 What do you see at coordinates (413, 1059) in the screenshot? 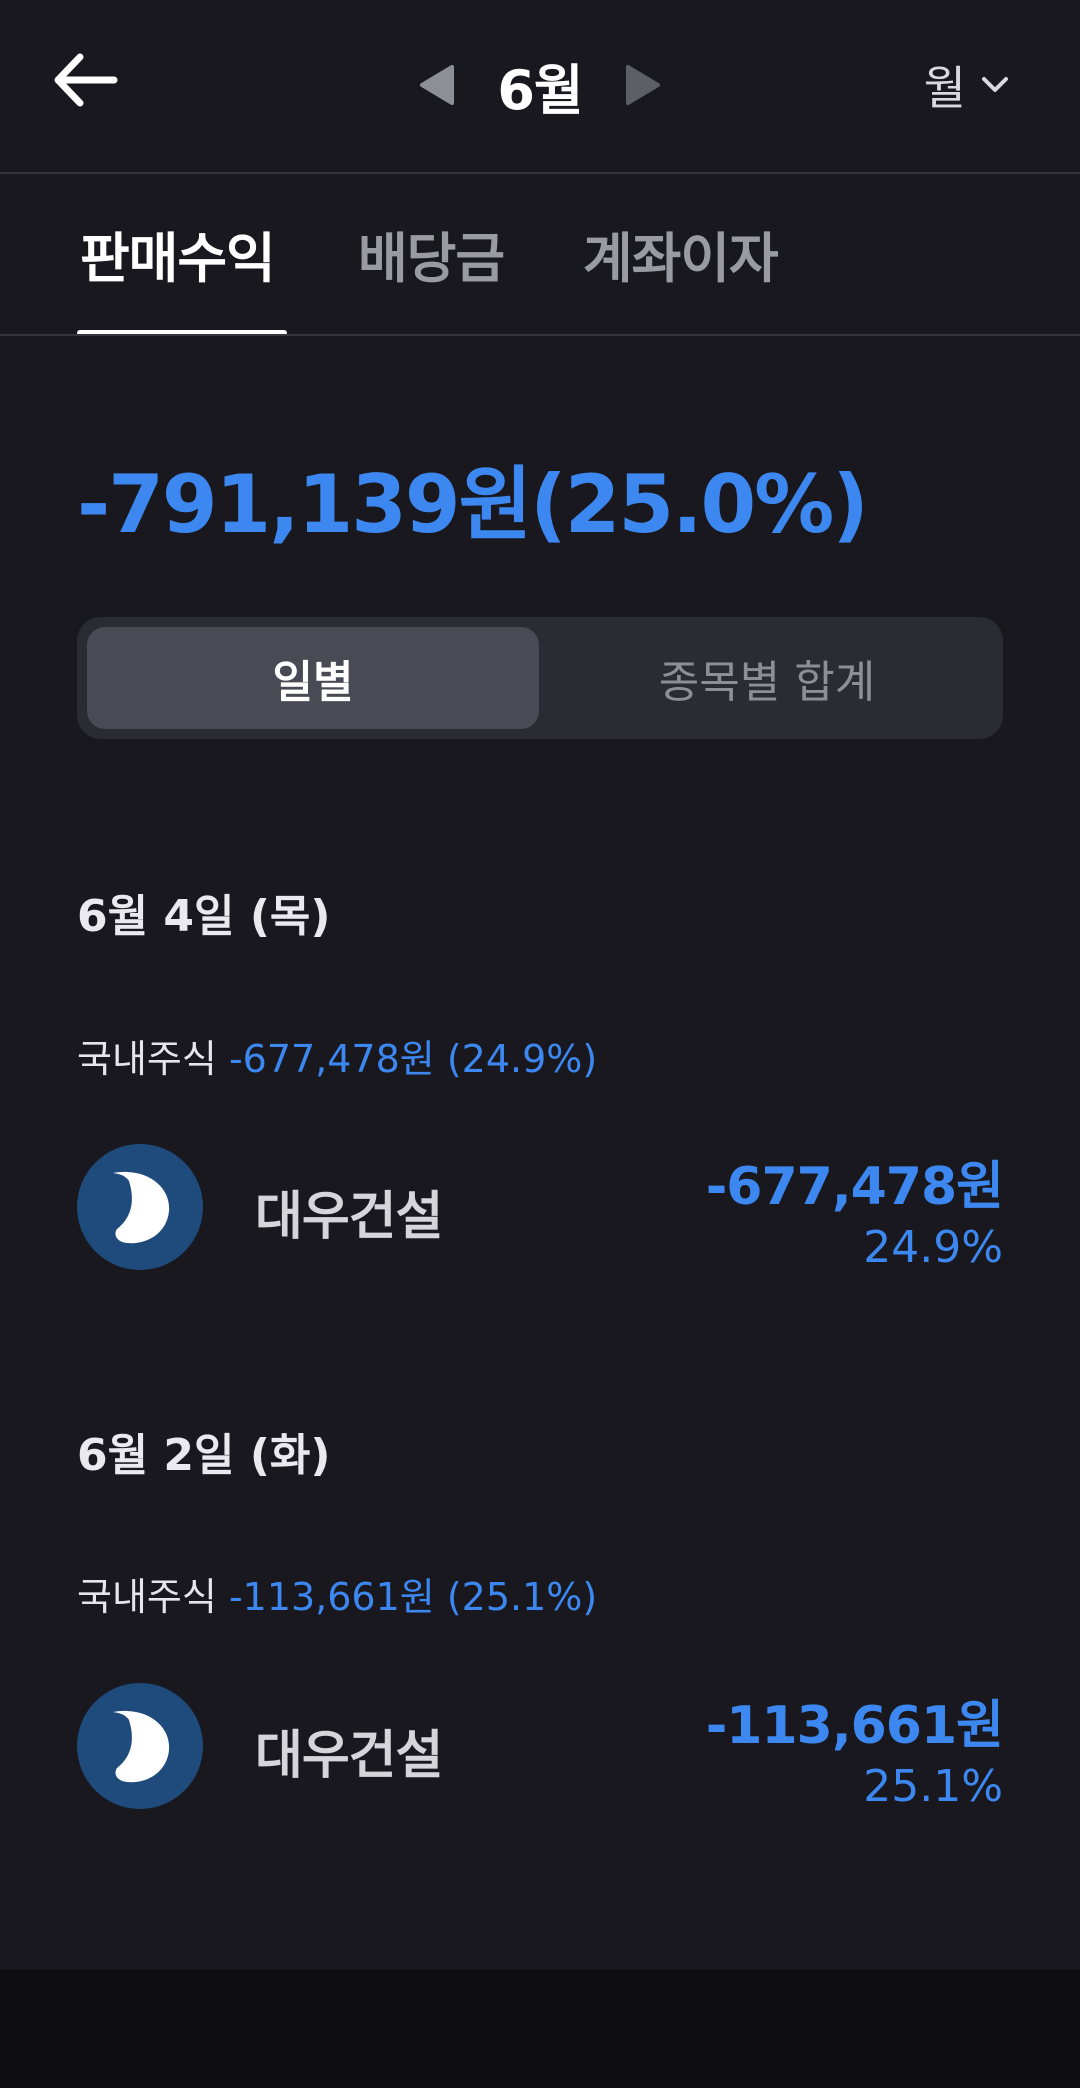
I see `category-amount: -677,478원 (24.9%)` at bounding box center [413, 1059].